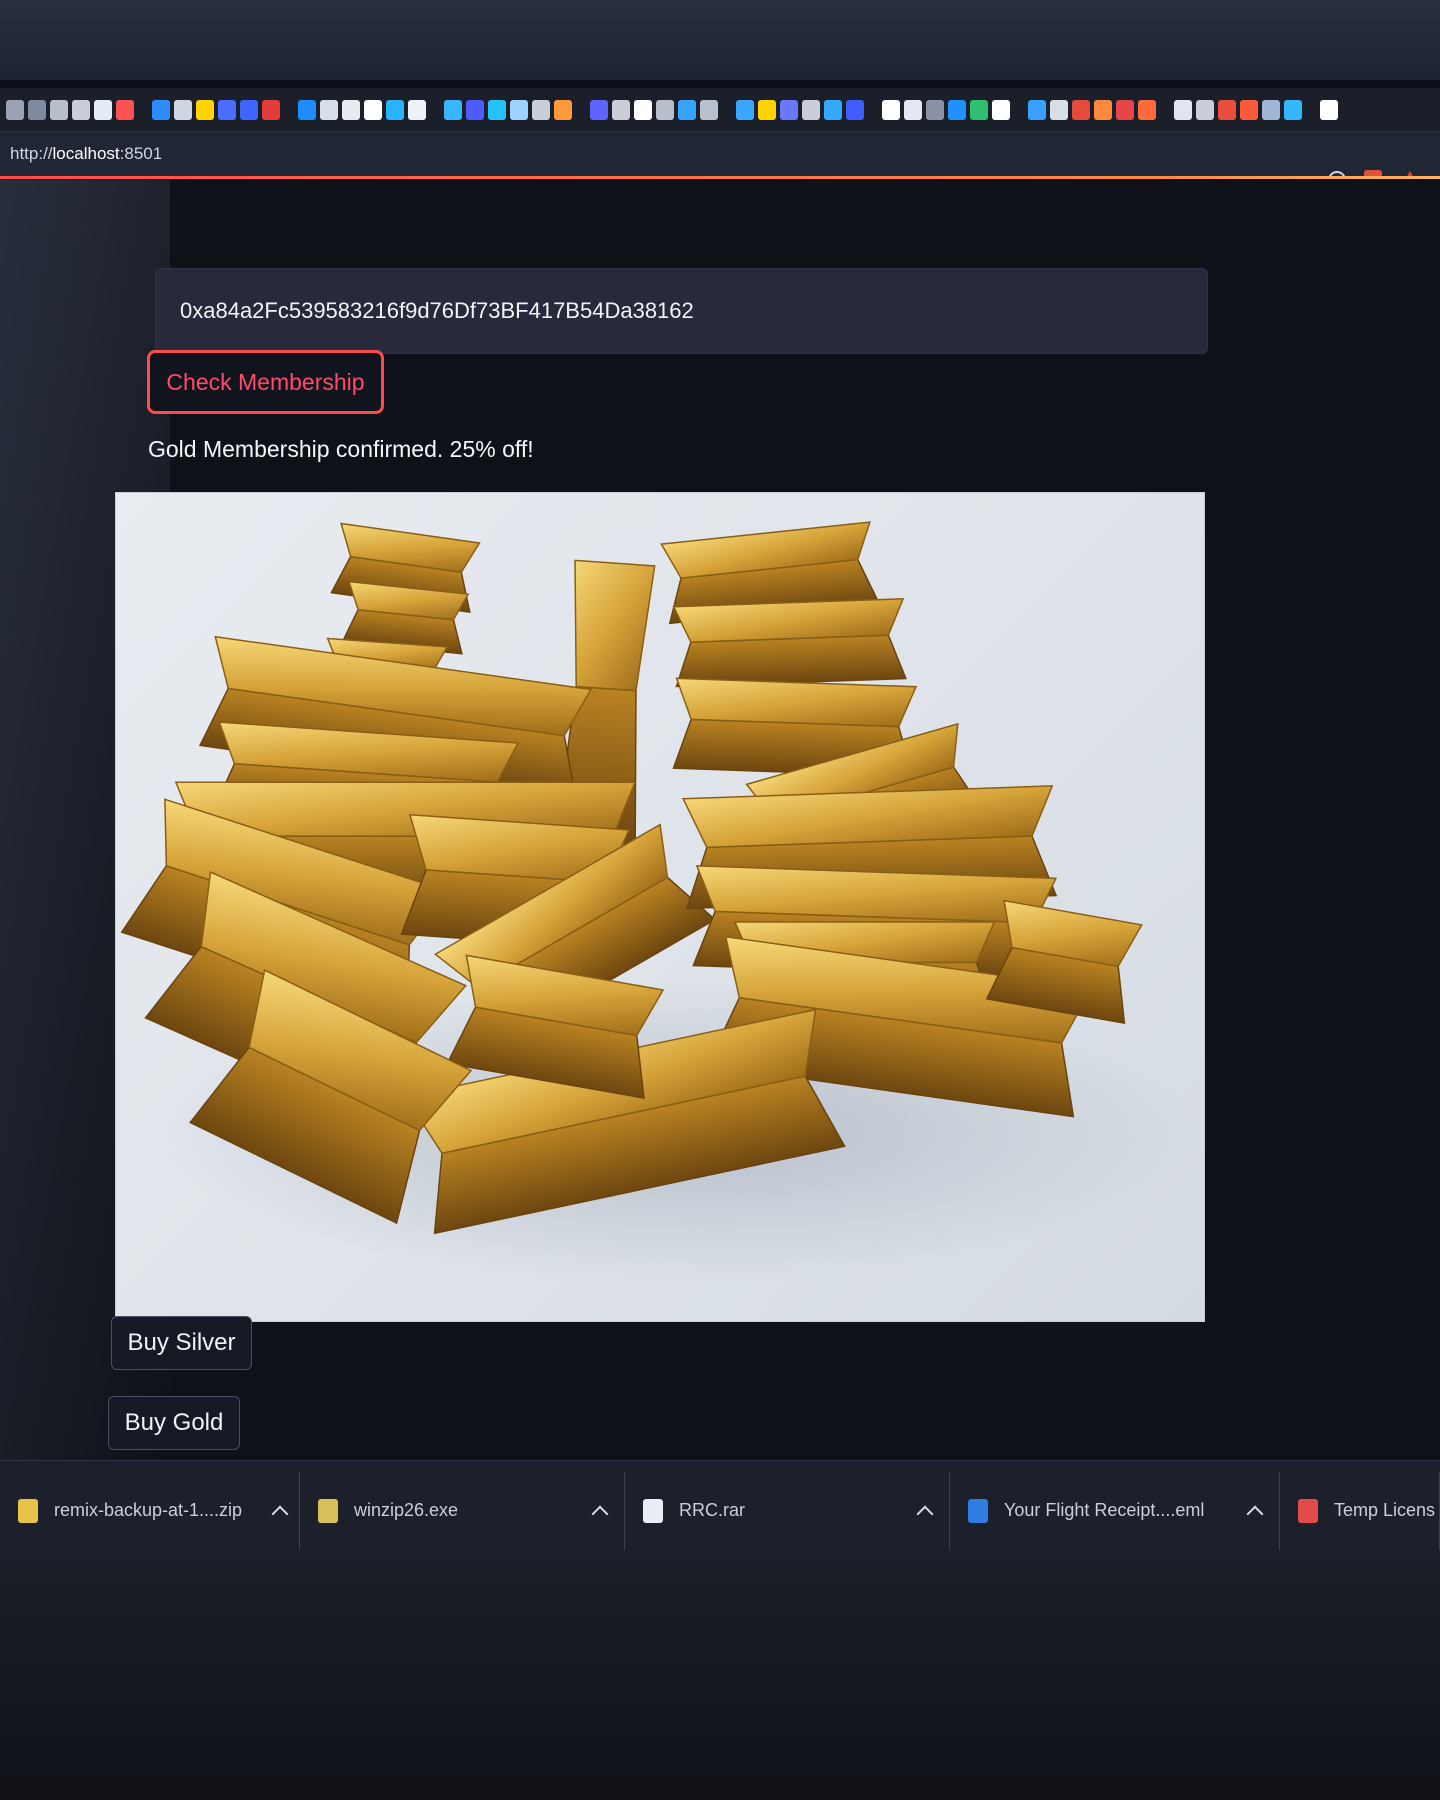  I want to click on download-filename: winzip26.exe, so click(406, 1510).